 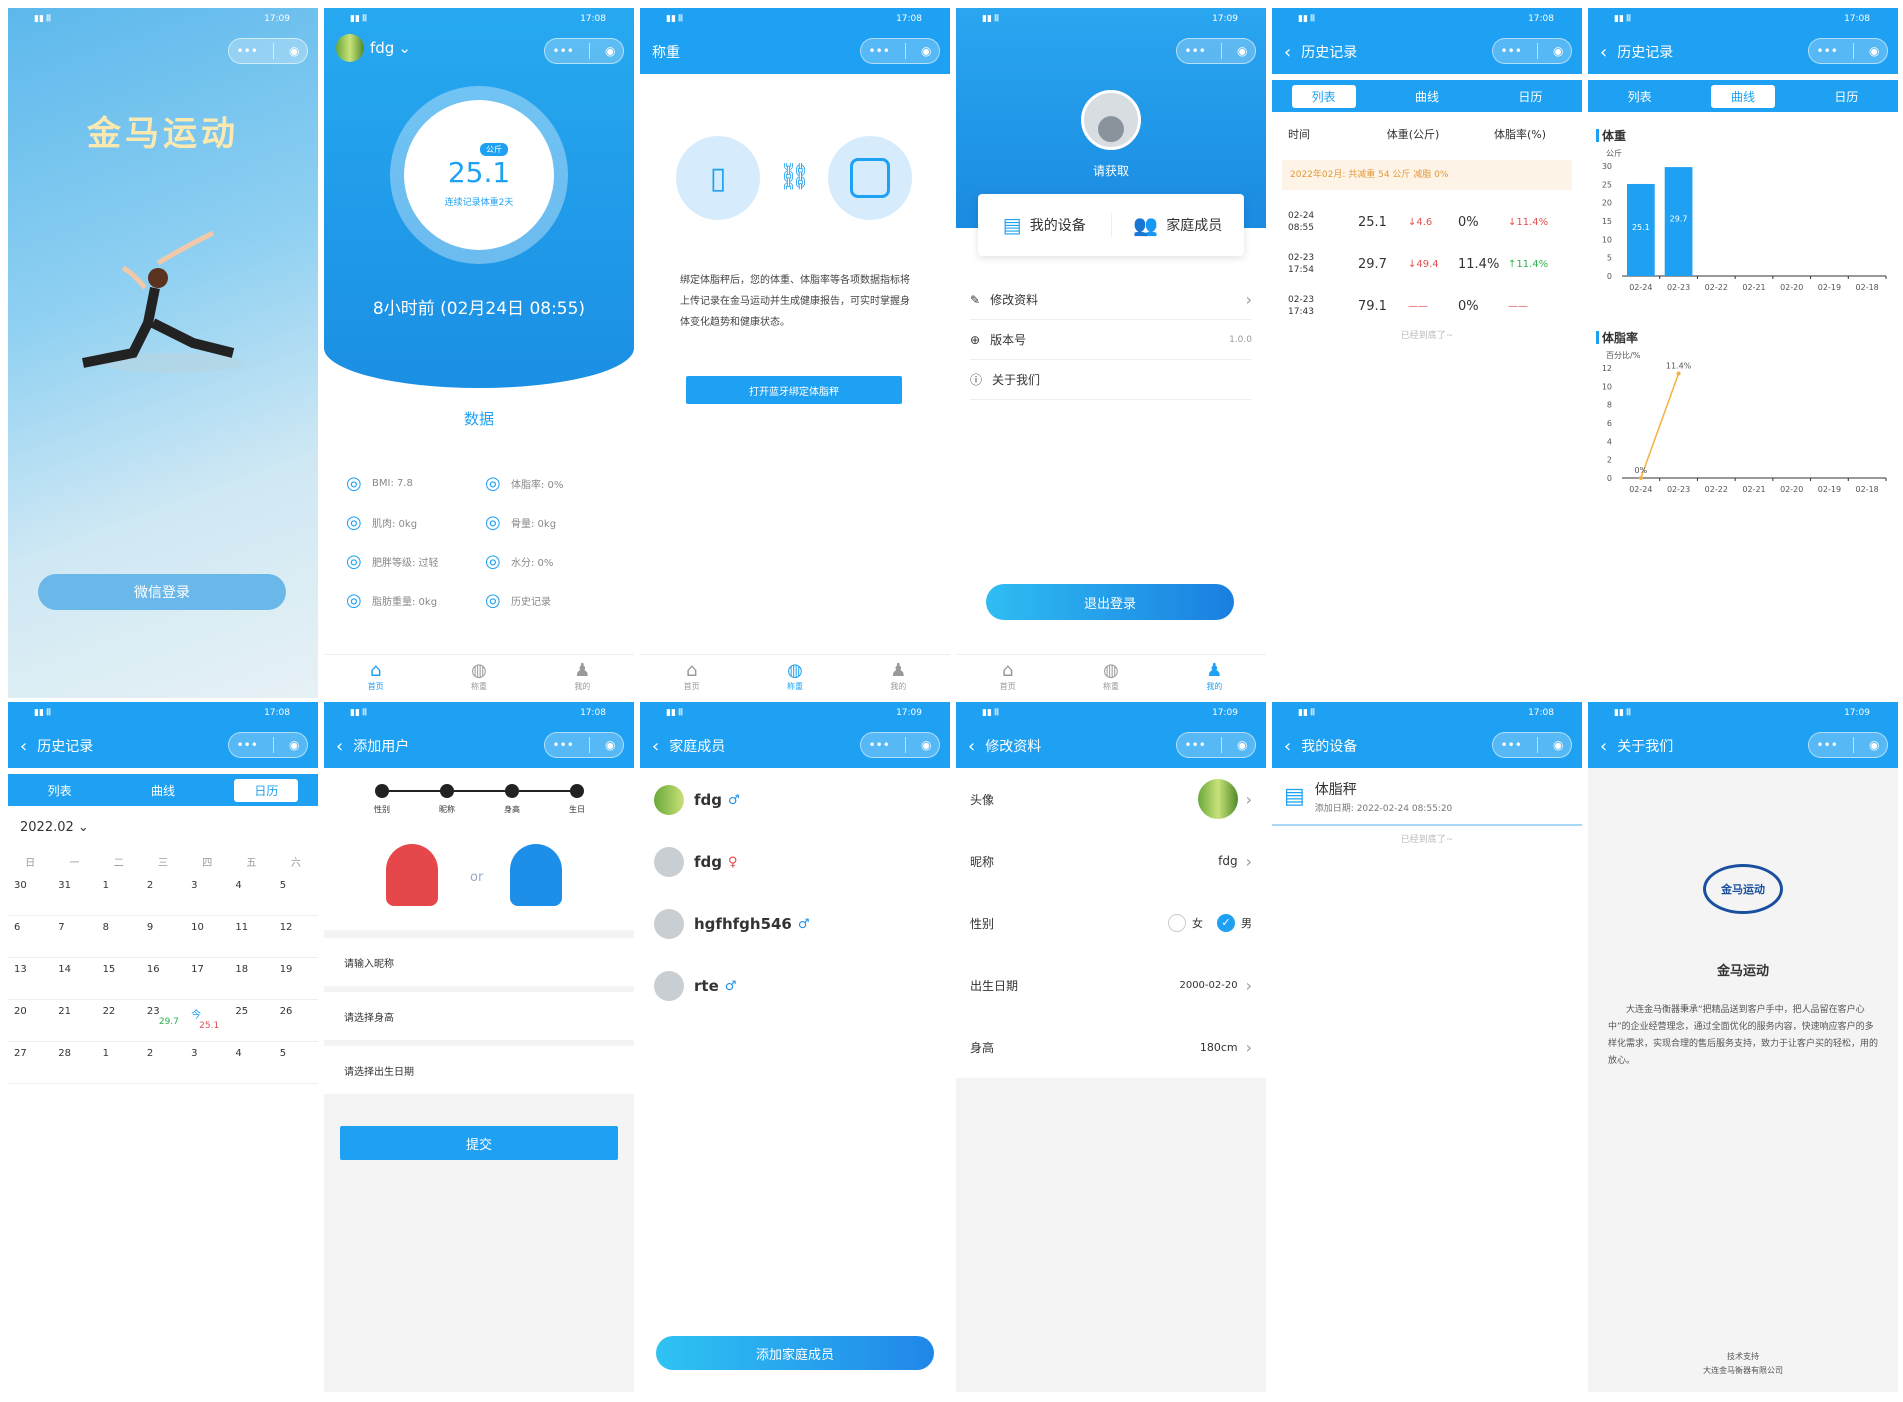 I want to click on calendar-day: 31, so click(x=74, y=895).